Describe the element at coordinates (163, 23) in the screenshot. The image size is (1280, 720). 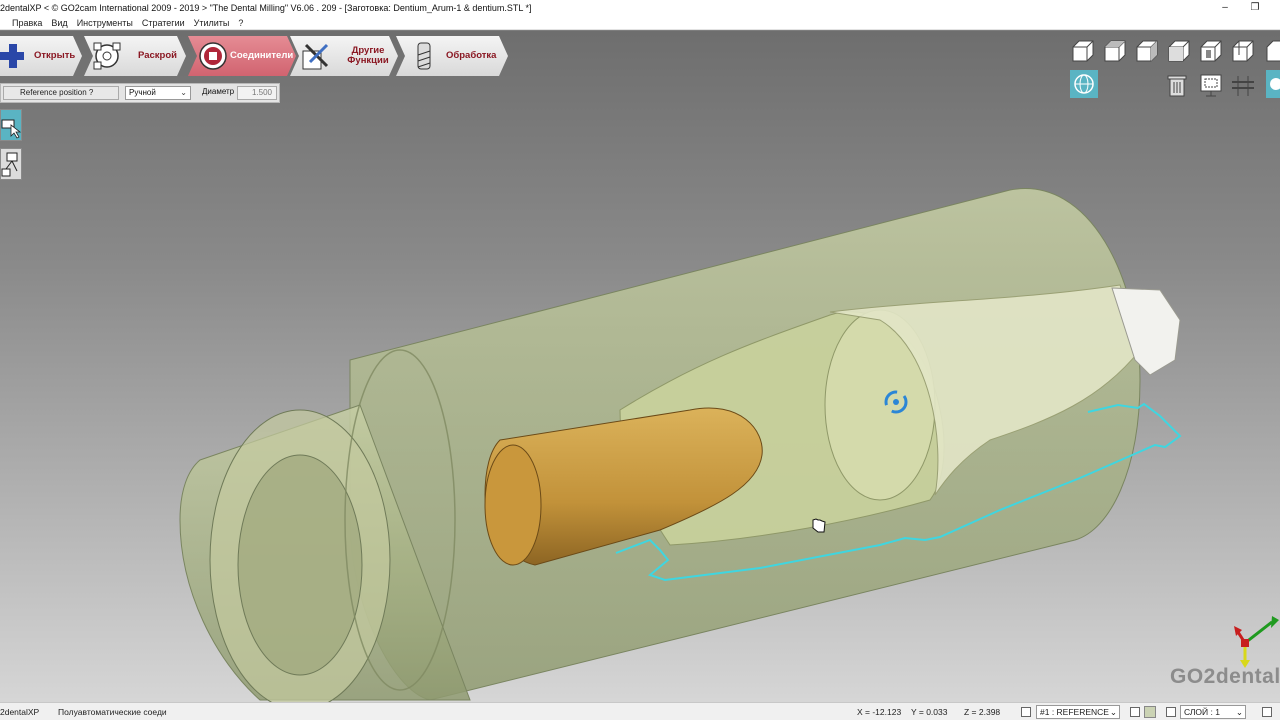
I see `menu-strategies: Стратегии` at that location.